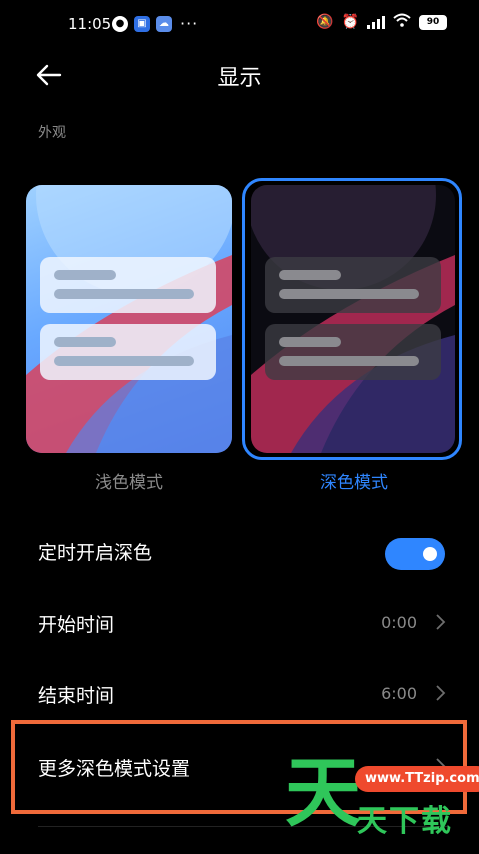 The width and height of the screenshot is (479, 854). I want to click on status-bar: 11:05 ● ▣ ☁ ··· 🔕 ⏰ 90, so click(239, 24).